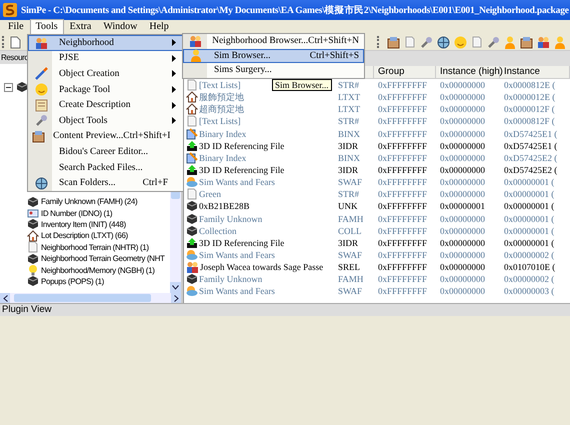 Image resolution: width=570 pixels, height=425 pixels. Describe the element at coordinates (349, 97) in the screenshot. I see `table-cell-text: LTXT` at that location.